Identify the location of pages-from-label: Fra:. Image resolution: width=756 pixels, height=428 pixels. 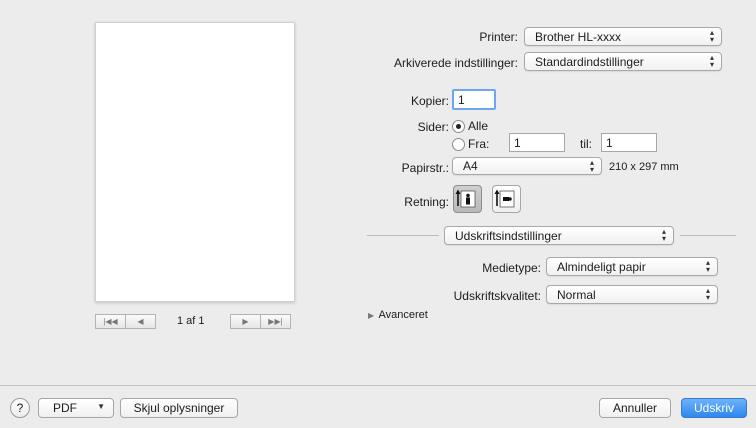
(479, 144).